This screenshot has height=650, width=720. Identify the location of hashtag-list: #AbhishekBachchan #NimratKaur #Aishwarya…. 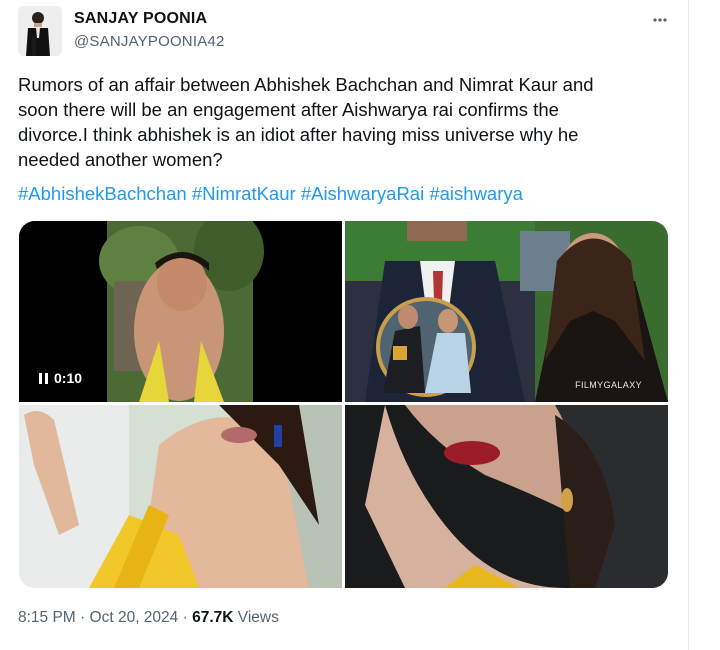
(270, 193).